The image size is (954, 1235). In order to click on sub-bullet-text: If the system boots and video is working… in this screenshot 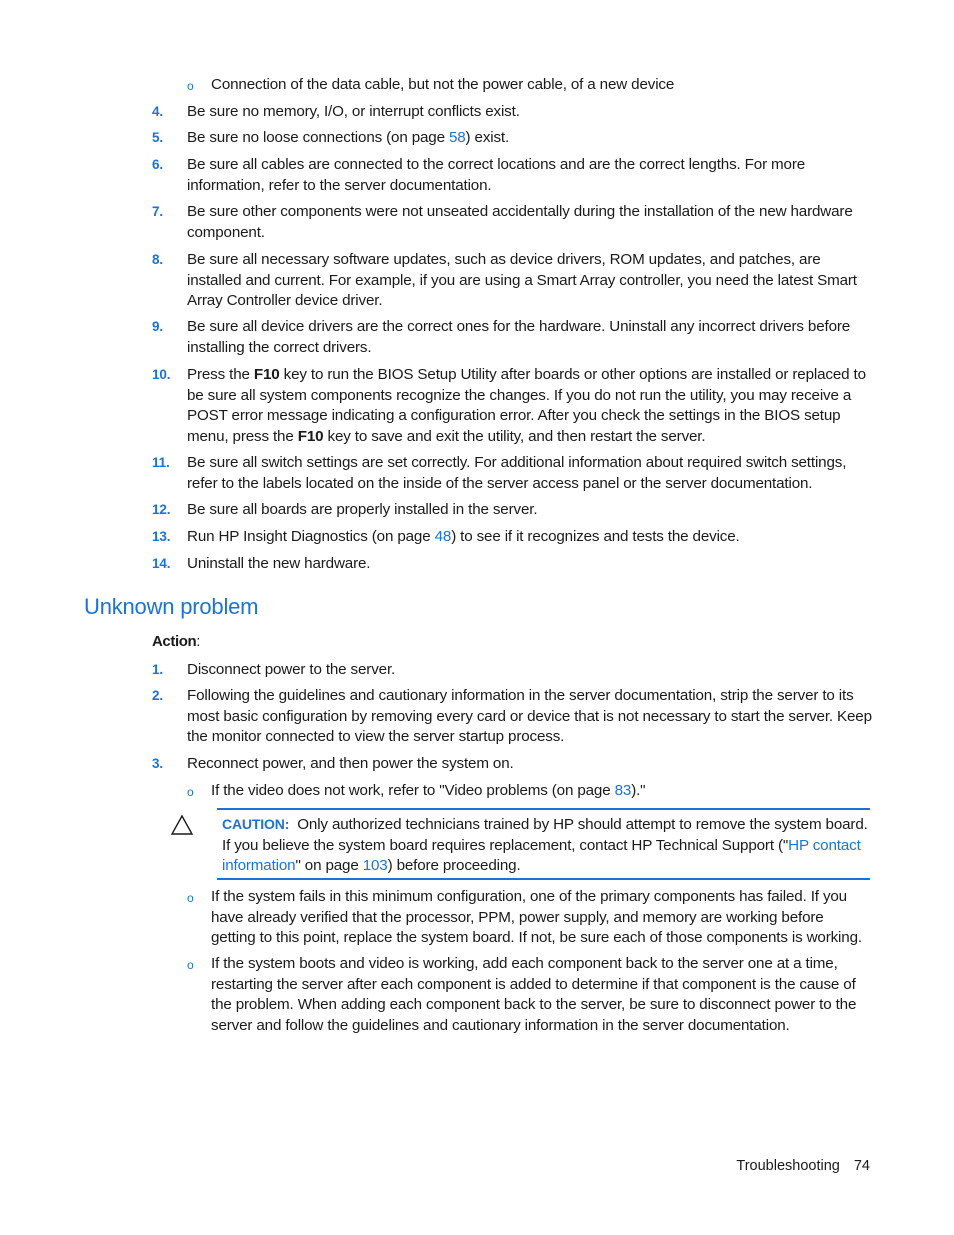, I will do `click(534, 994)`.